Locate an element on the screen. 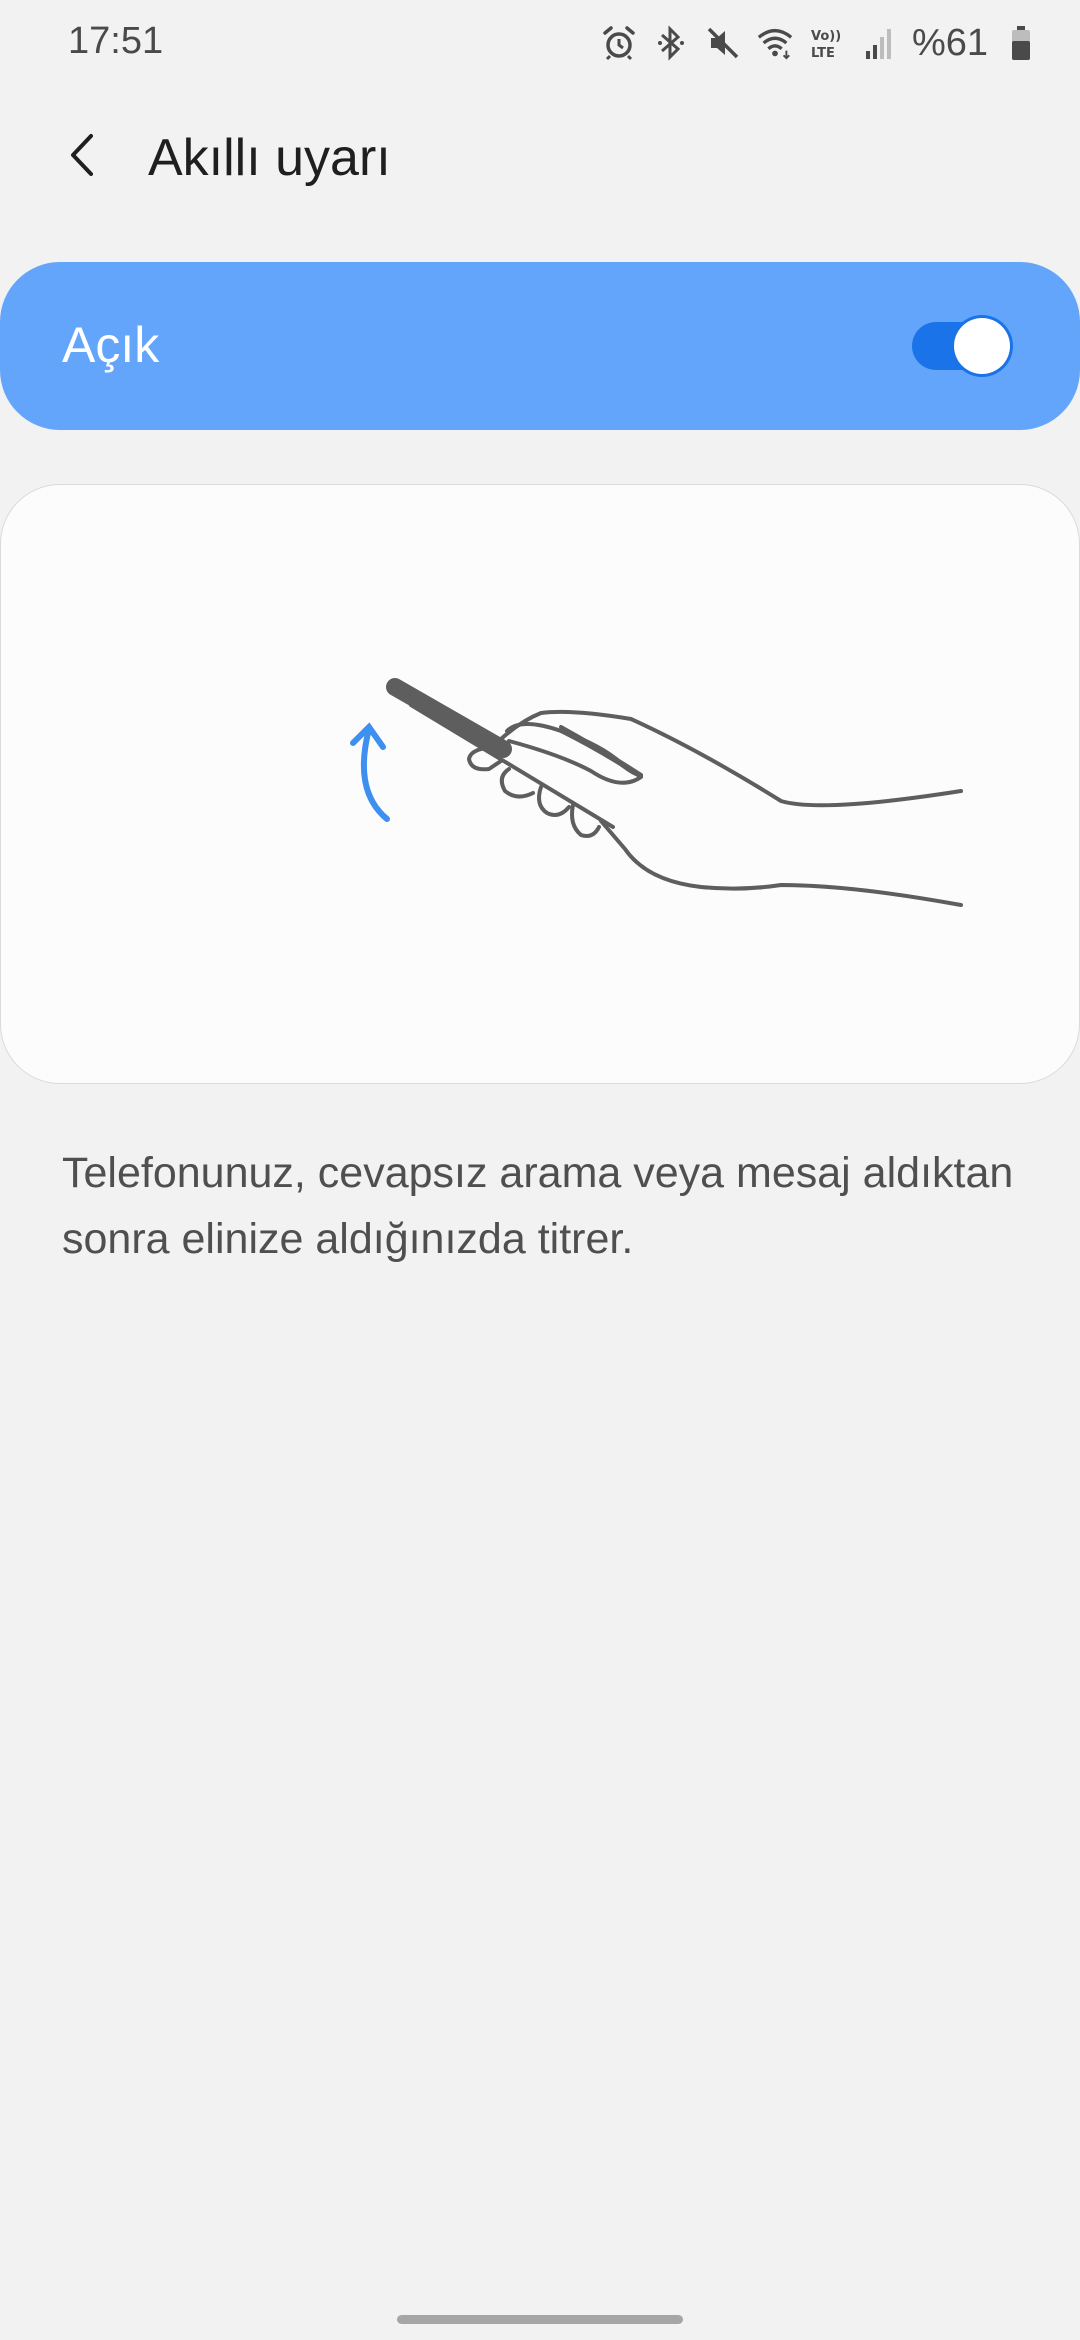  status-bar: 17:51 Vo)) LTE %61 is located at coordinates (540, 45).